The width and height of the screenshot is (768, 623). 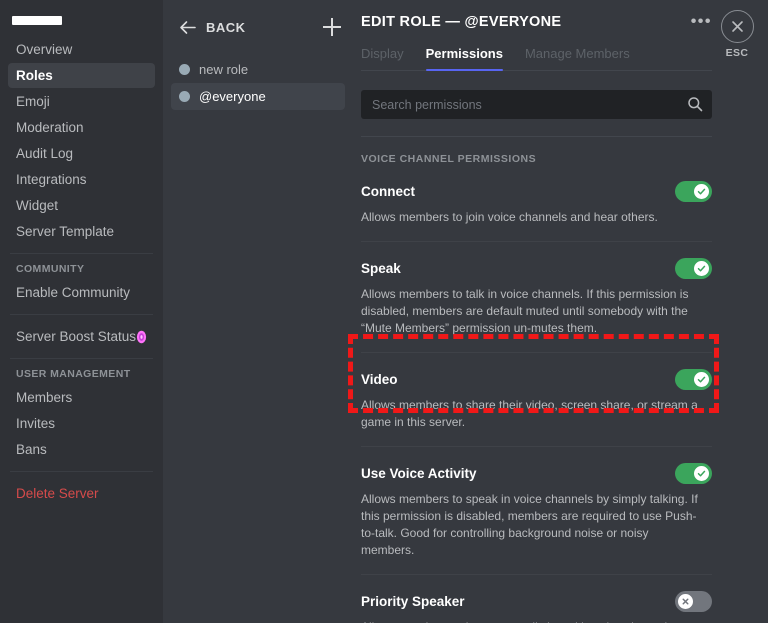 I want to click on search-input, so click(x=536, y=104).